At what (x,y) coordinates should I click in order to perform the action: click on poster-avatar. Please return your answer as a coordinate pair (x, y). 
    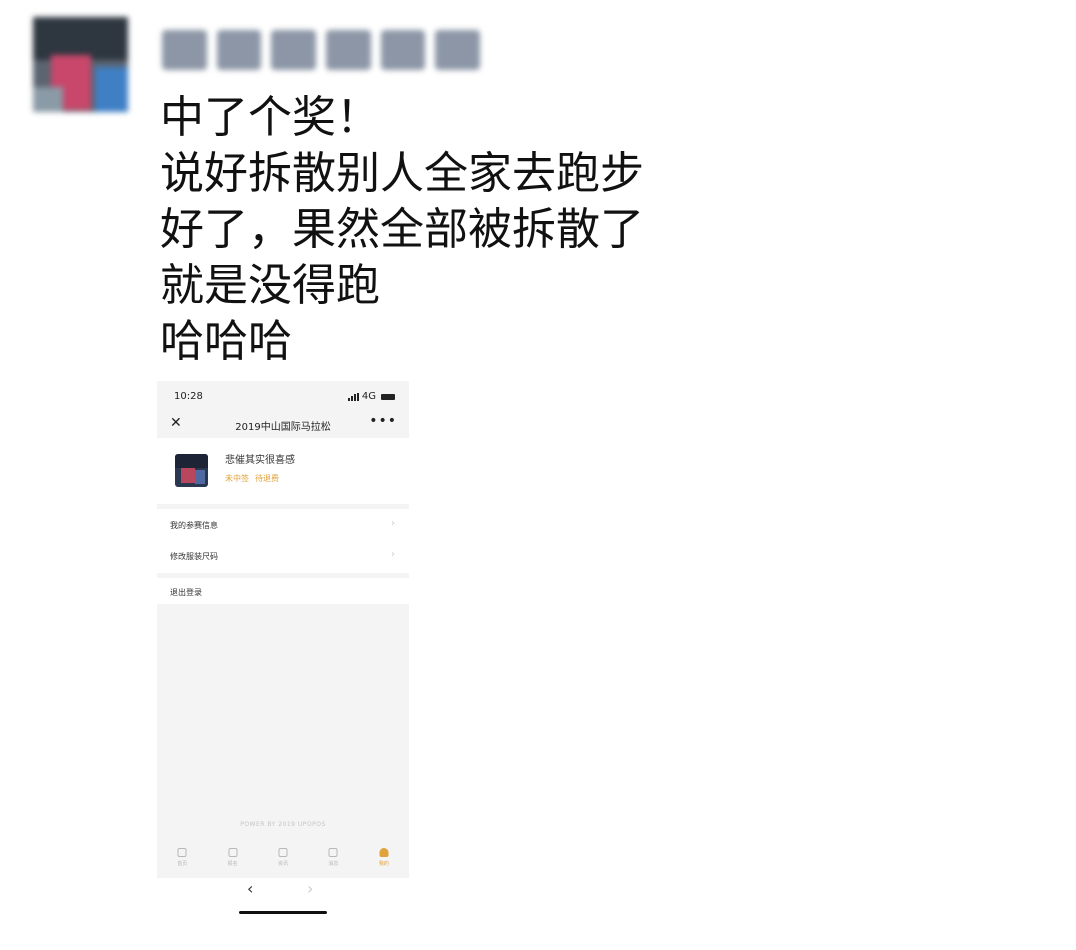
    Looking at the image, I should click on (80, 64).